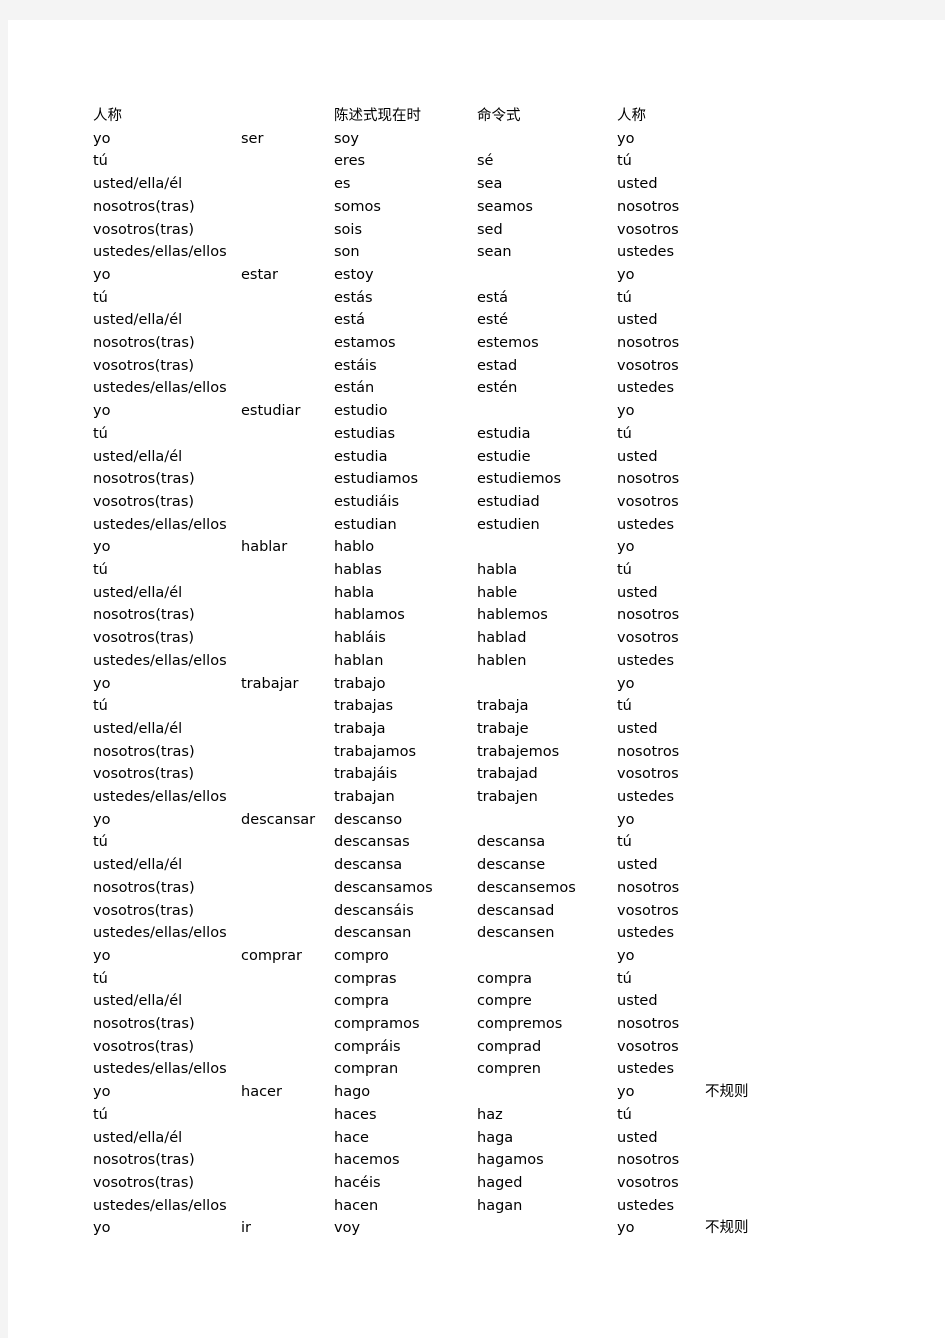  What do you see at coordinates (476, 502) in the screenshot?
I see `table-row: vosotros(tras) estudiáis estudiad vosotros` at bounding box center [476, 502].